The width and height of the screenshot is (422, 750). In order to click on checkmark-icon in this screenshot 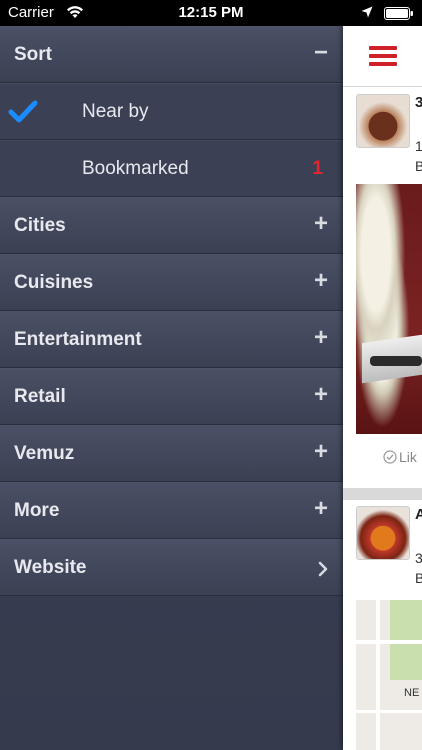, I will do `click(23, 111)`.